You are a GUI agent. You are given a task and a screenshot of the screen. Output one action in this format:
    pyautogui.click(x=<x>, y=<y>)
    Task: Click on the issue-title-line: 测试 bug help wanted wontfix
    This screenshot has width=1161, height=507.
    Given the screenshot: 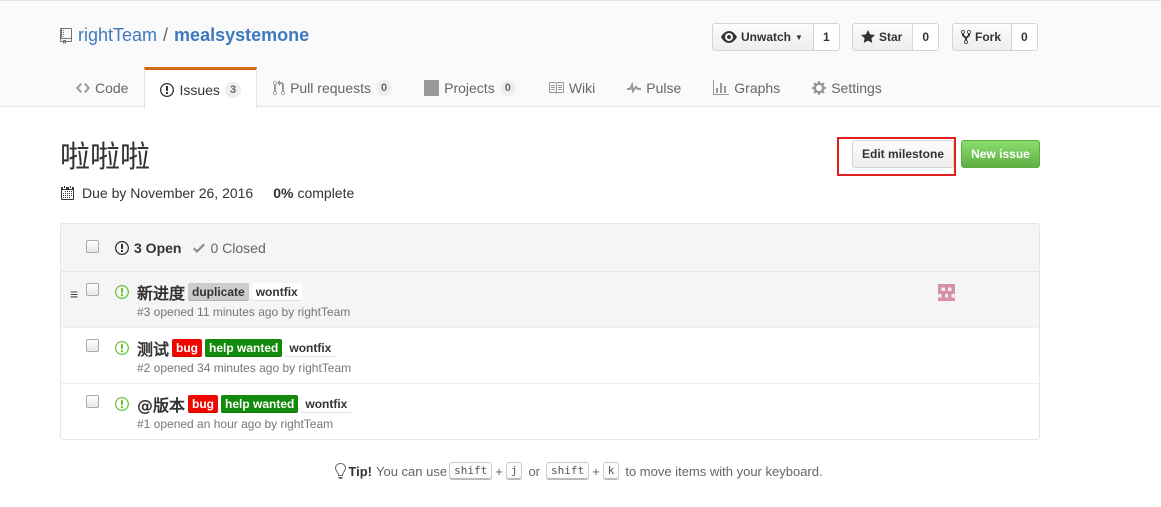 What is the action you would take?
    pyautogui.click(x=237, y=348)
    